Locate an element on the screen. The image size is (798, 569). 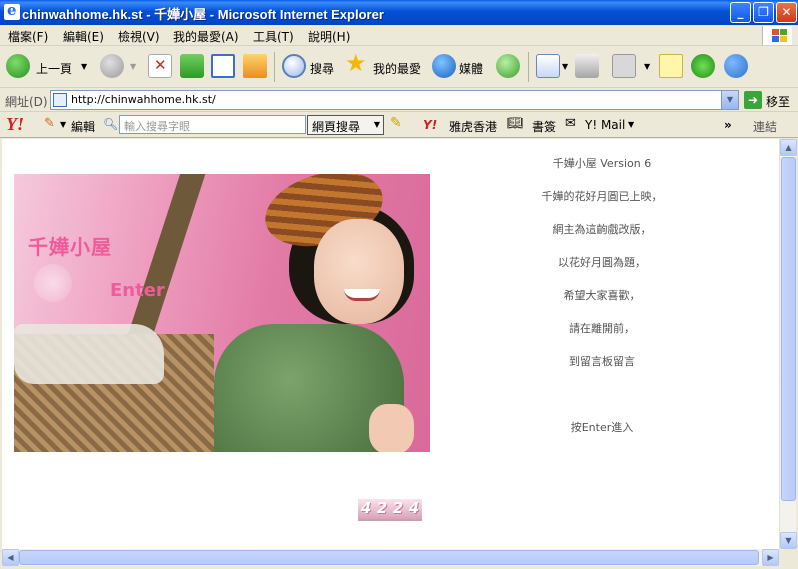
intro-line: 到留言板留言 is located at coordinates (602, 361).